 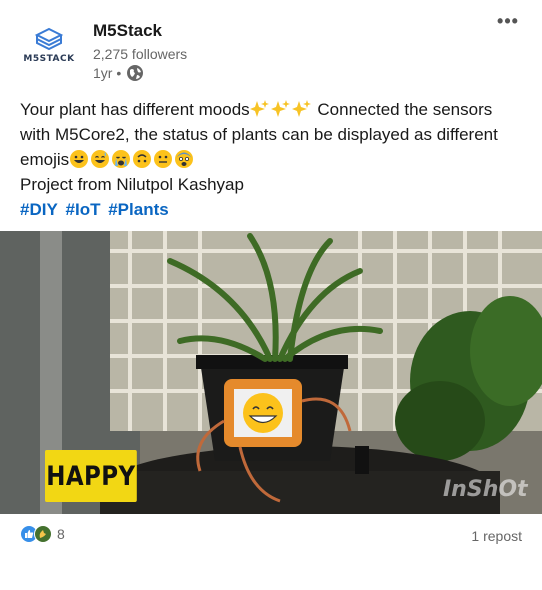 I want to click on post-text-line: emojis, so click(x=272, y=159).